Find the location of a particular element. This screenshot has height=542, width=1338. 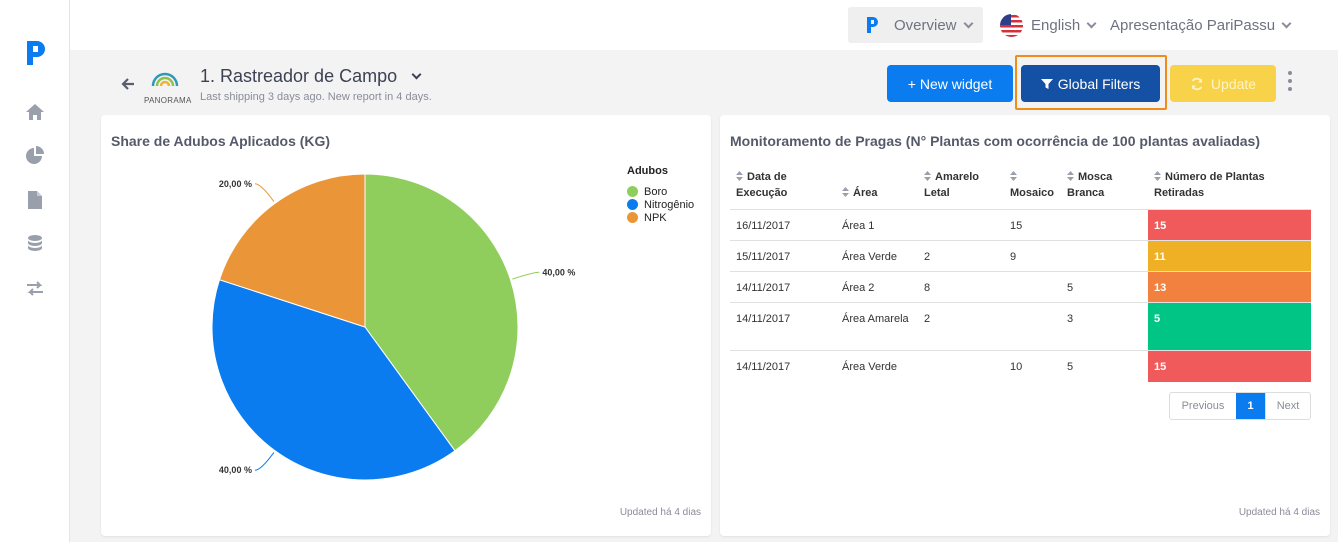

pie-legend: Adubos Boro Nitrogênio NPK is located at coordinates (660, 194).